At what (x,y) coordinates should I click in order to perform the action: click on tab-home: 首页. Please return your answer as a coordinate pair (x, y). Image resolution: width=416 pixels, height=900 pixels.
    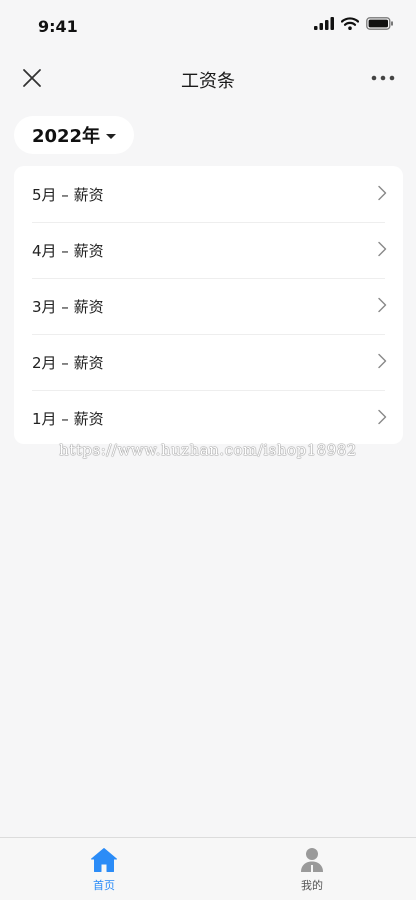
    Looking at the image, I should click on (104, 871).